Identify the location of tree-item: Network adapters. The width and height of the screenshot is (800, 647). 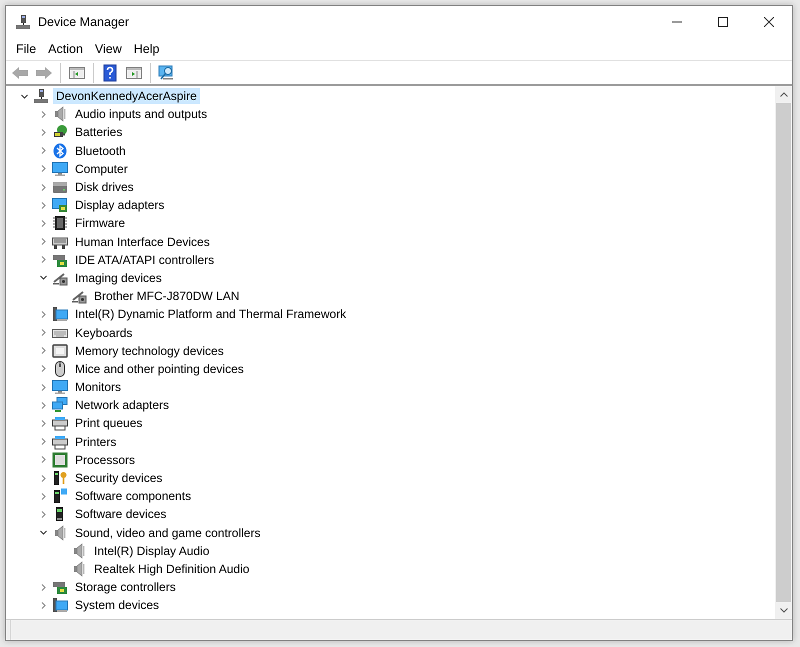
(122, 405).